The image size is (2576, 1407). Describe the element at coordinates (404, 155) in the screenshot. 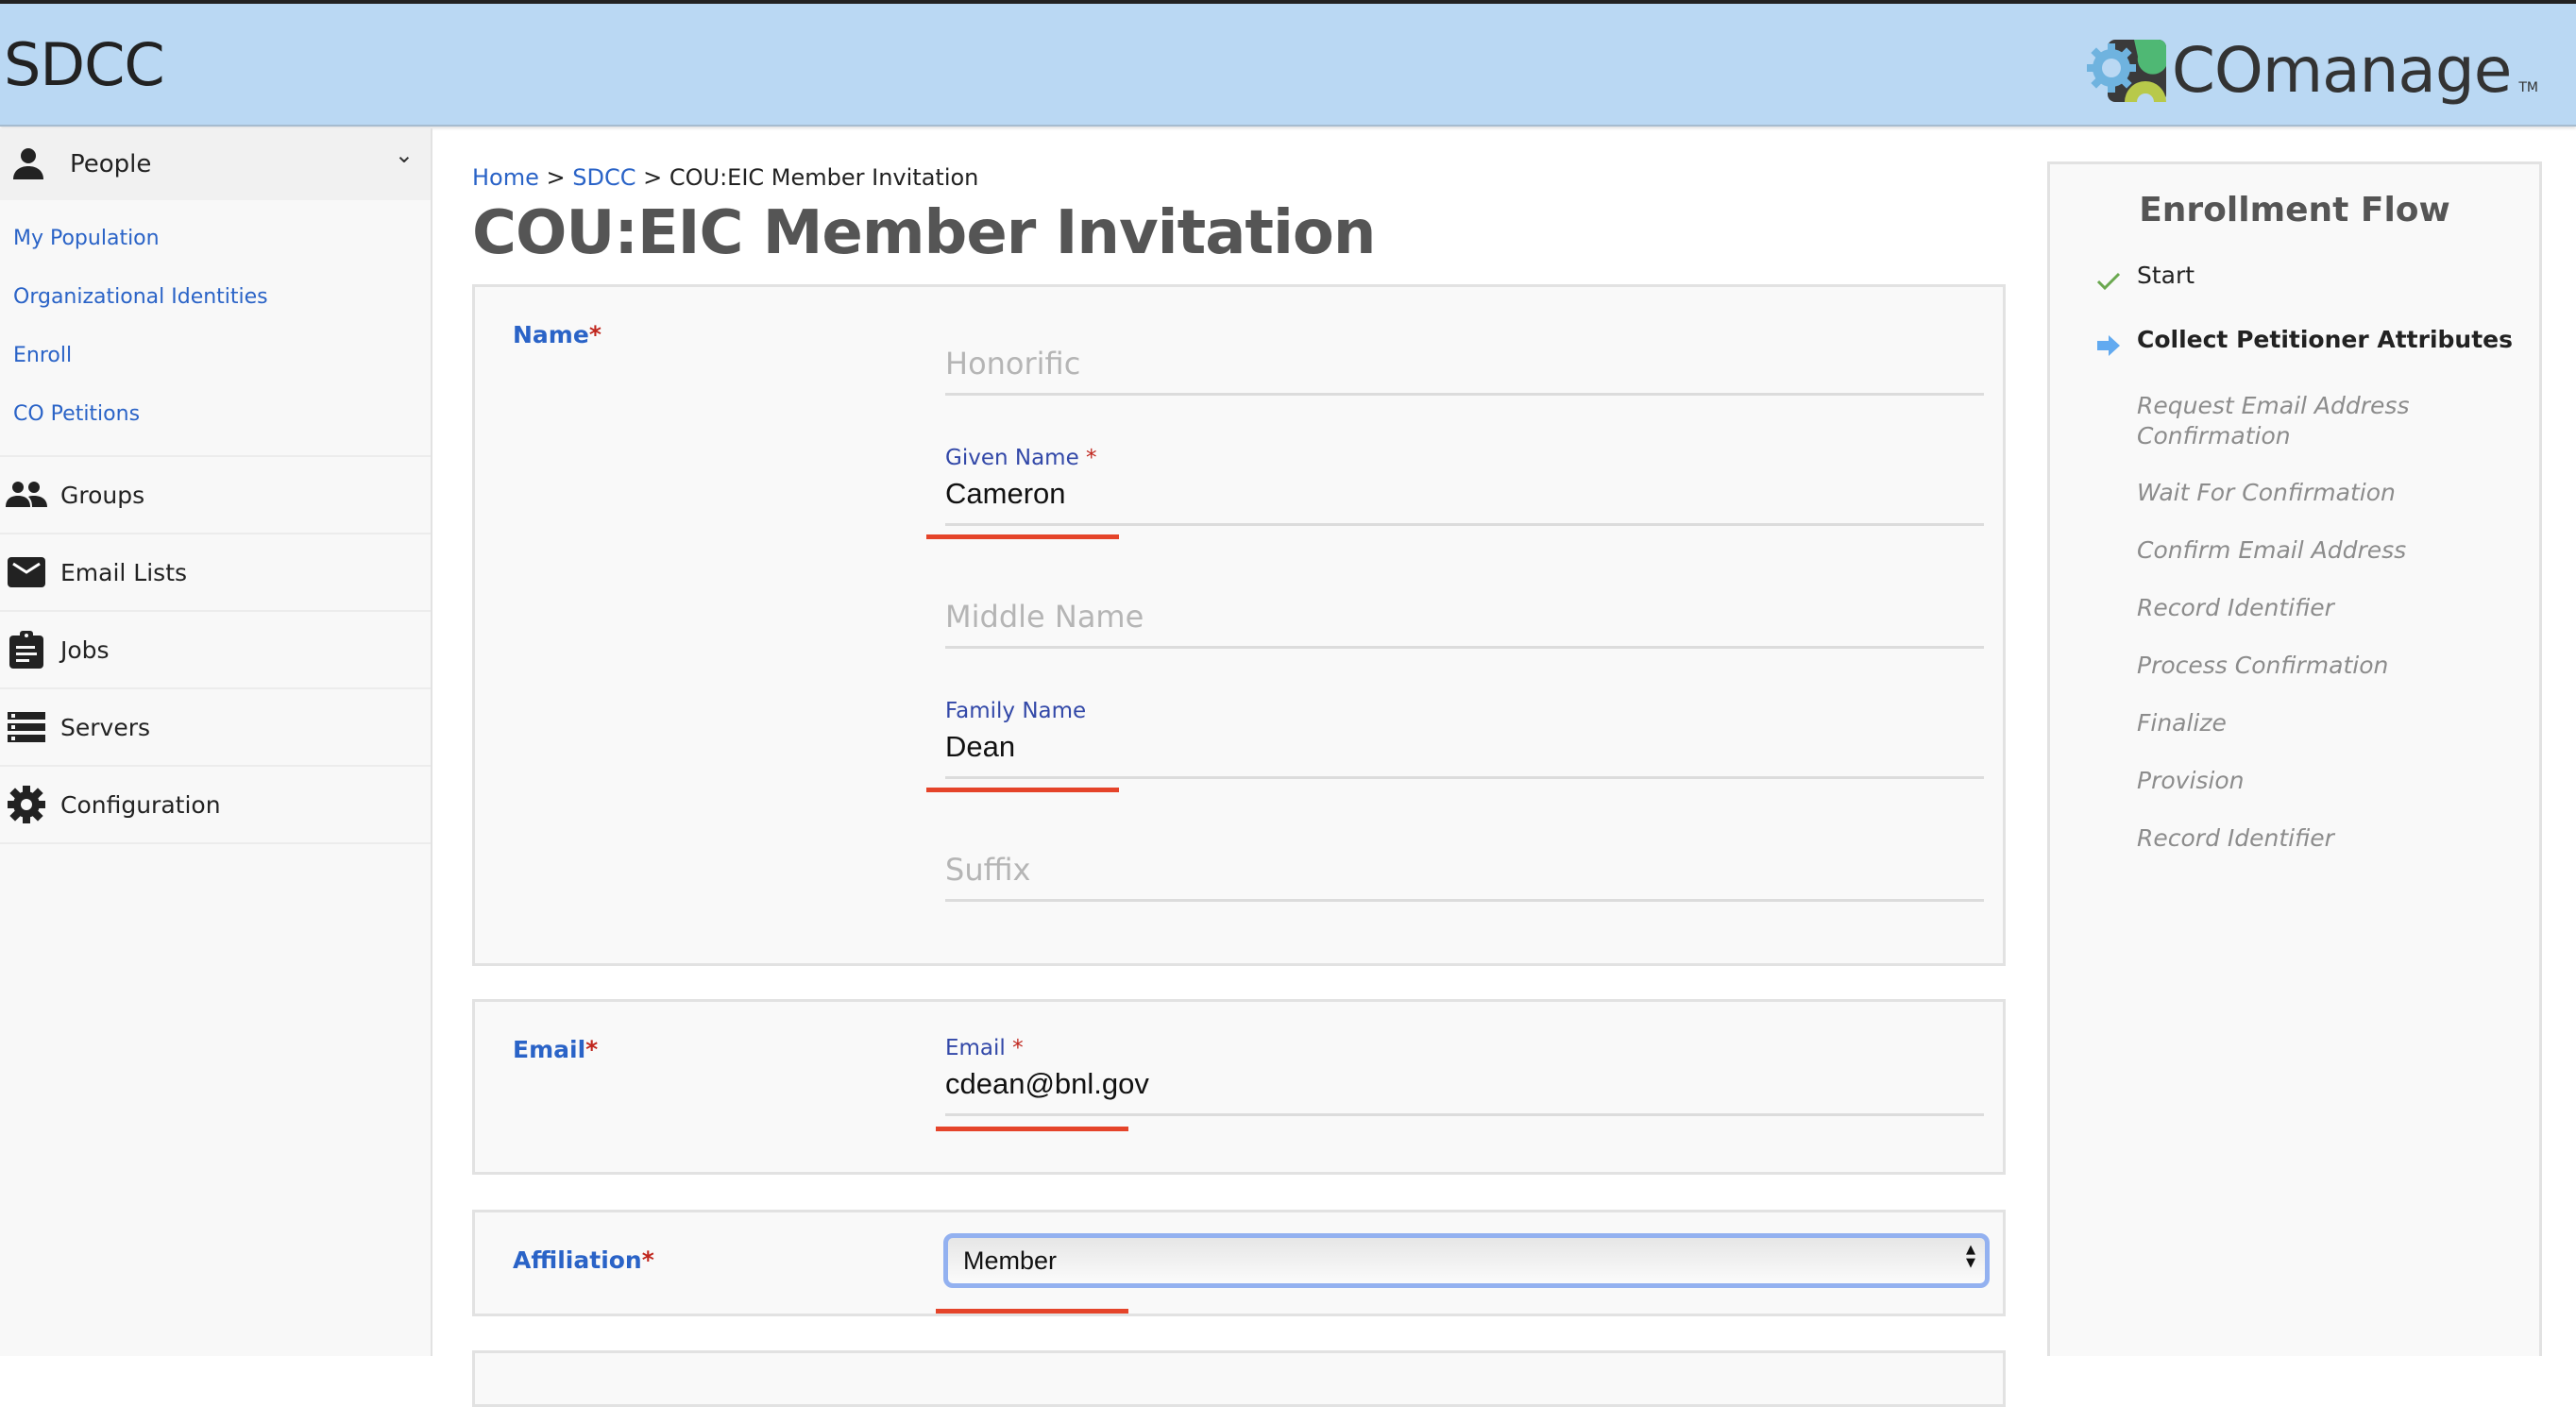

I see `chevron-down-icon: ⌄` at that location.